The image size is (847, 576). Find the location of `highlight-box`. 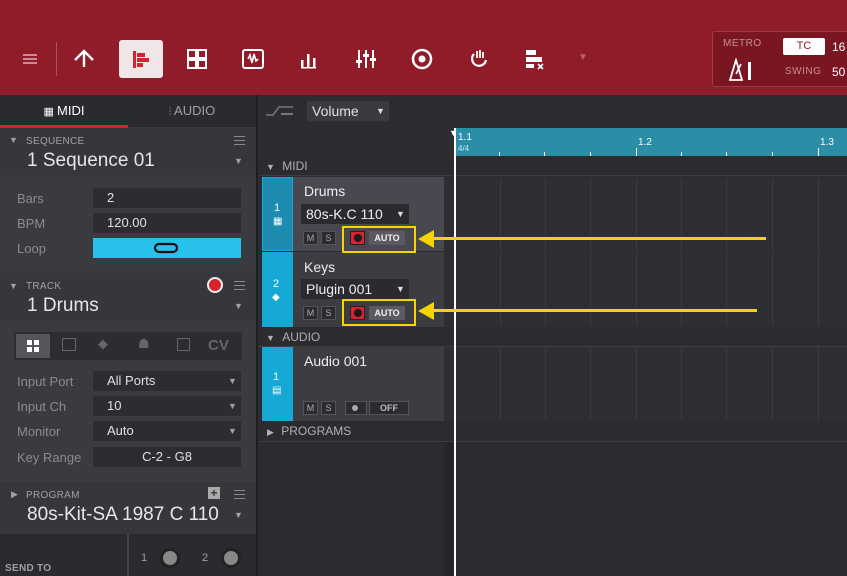

highlight-box is located at coordinates (379, 312).